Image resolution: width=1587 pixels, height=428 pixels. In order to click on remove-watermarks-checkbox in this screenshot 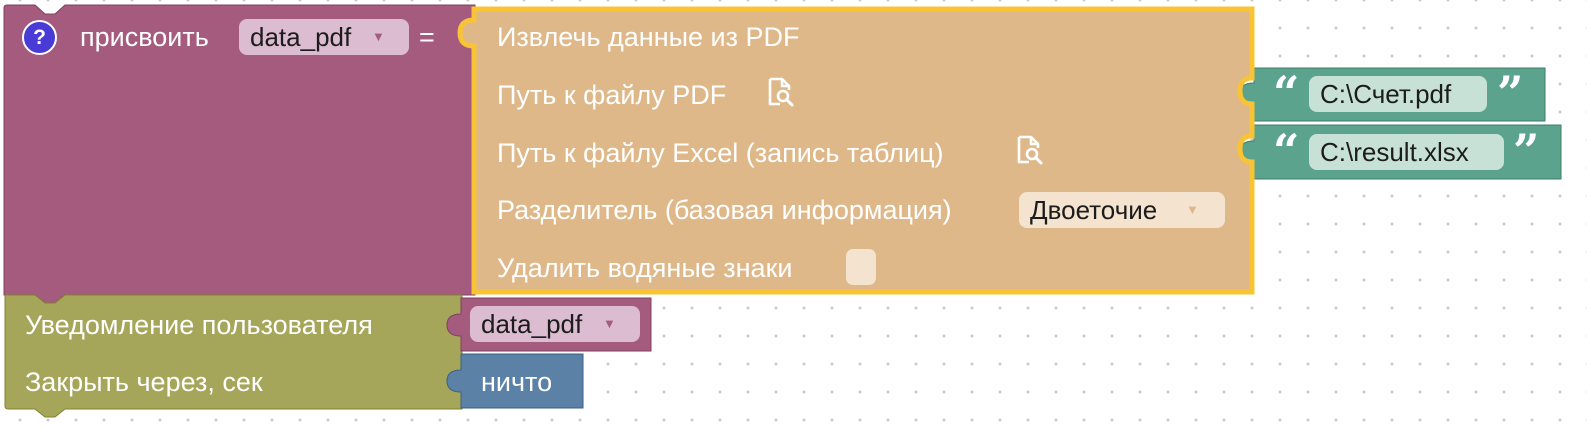, I will do `click(861, 267)`.